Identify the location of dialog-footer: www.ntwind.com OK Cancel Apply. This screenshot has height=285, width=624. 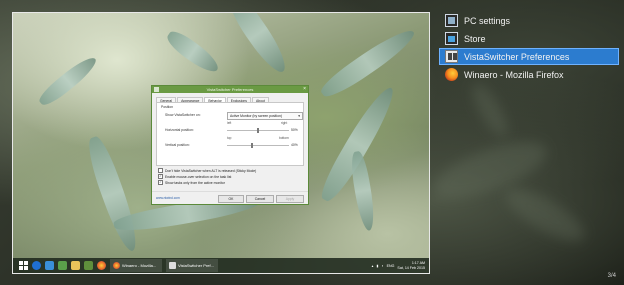
(230, 197).